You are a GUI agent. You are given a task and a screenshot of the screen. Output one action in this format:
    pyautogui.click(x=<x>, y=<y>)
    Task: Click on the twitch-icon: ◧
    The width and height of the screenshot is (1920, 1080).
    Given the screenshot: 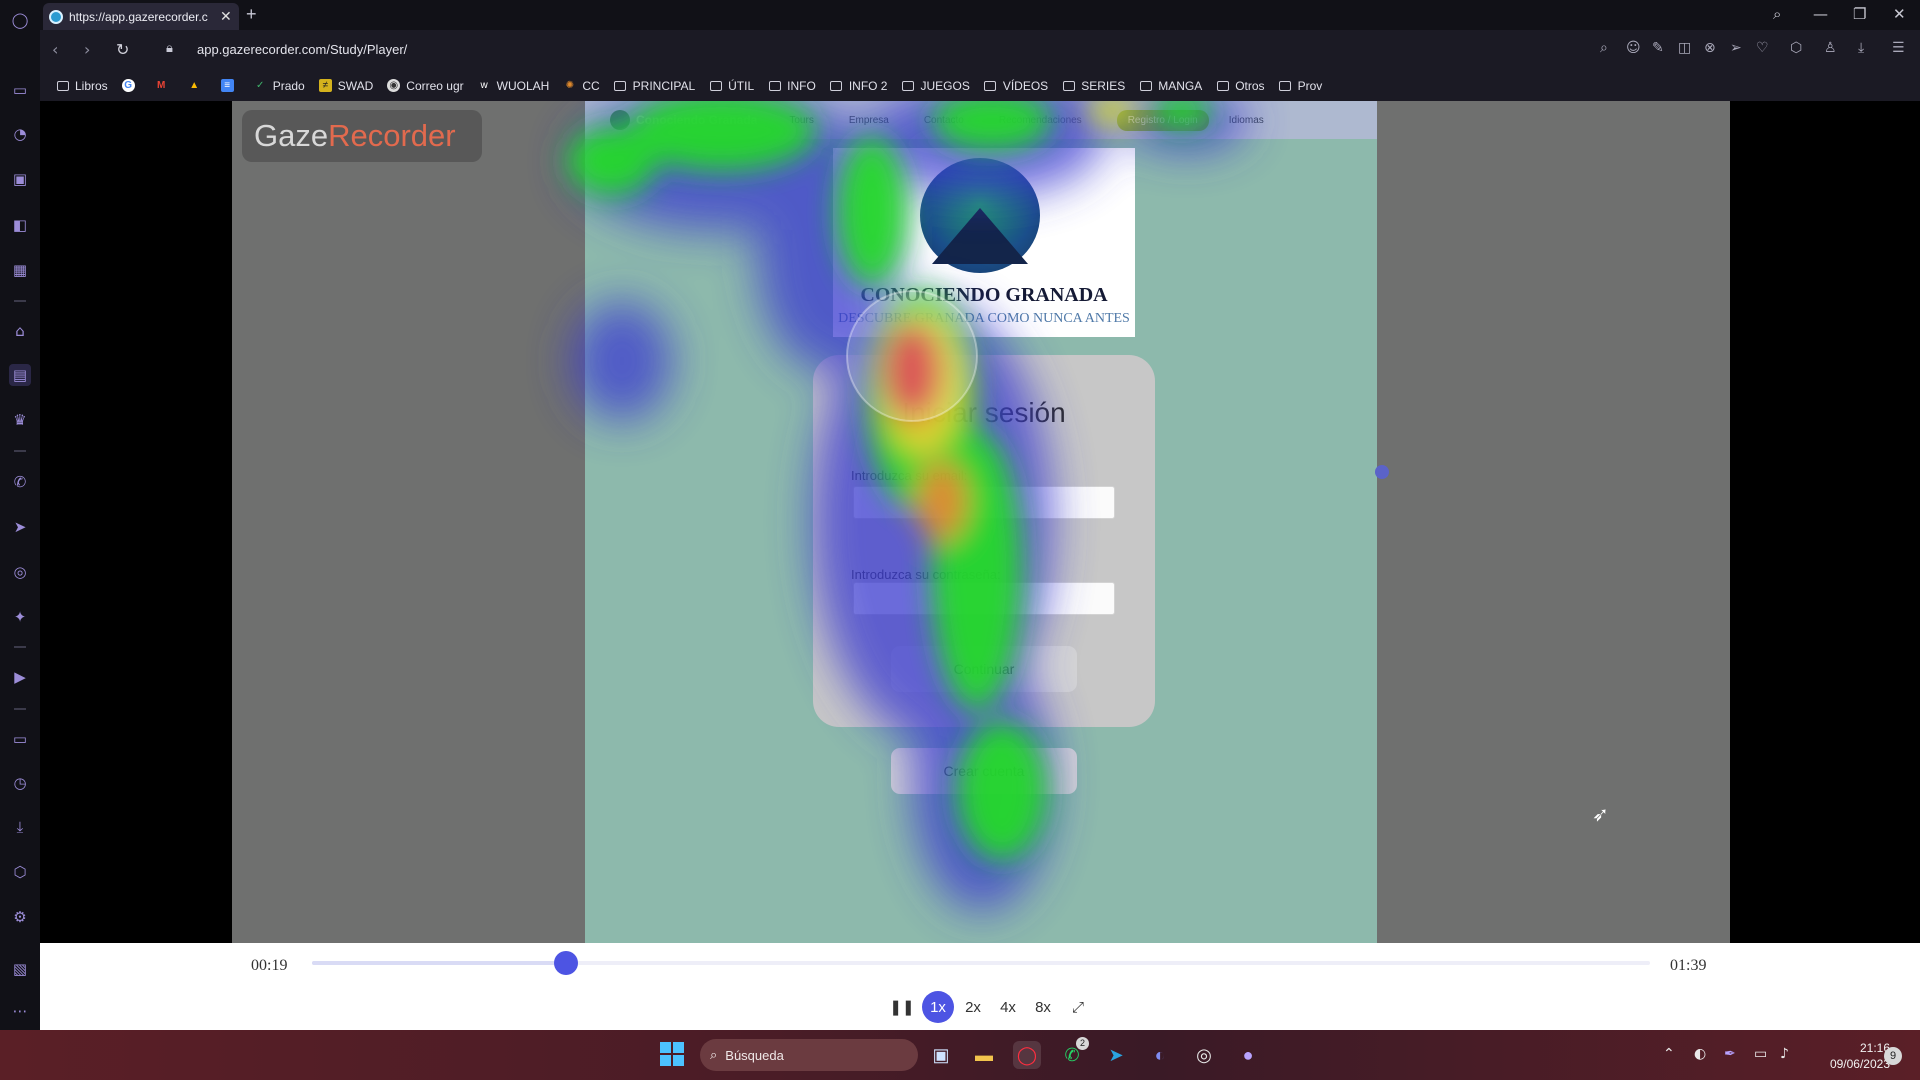 What is the action you would take?
    pyautogui.click(x=20, y=225)
    